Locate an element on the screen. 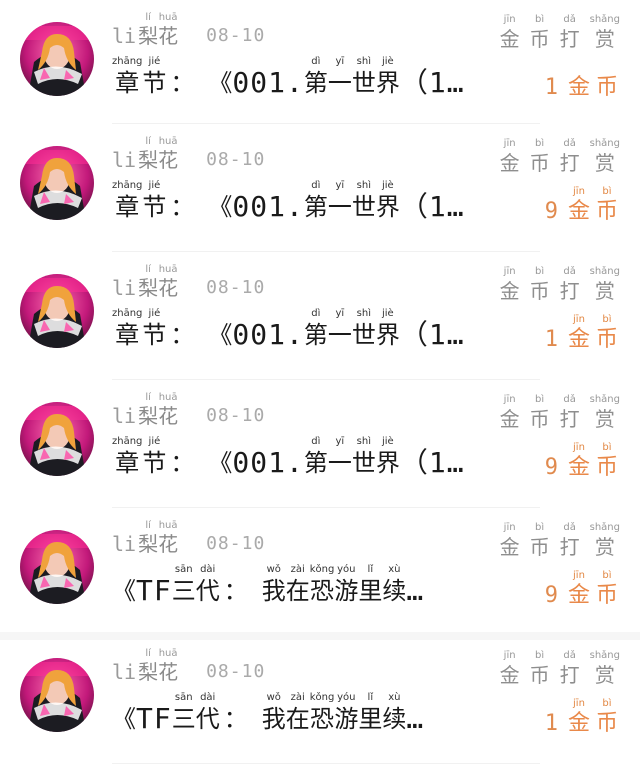 Image resolution: width=640 pixels, height=766 pixels. pinyin-annotation: shì is located at coordinates (363, 441).